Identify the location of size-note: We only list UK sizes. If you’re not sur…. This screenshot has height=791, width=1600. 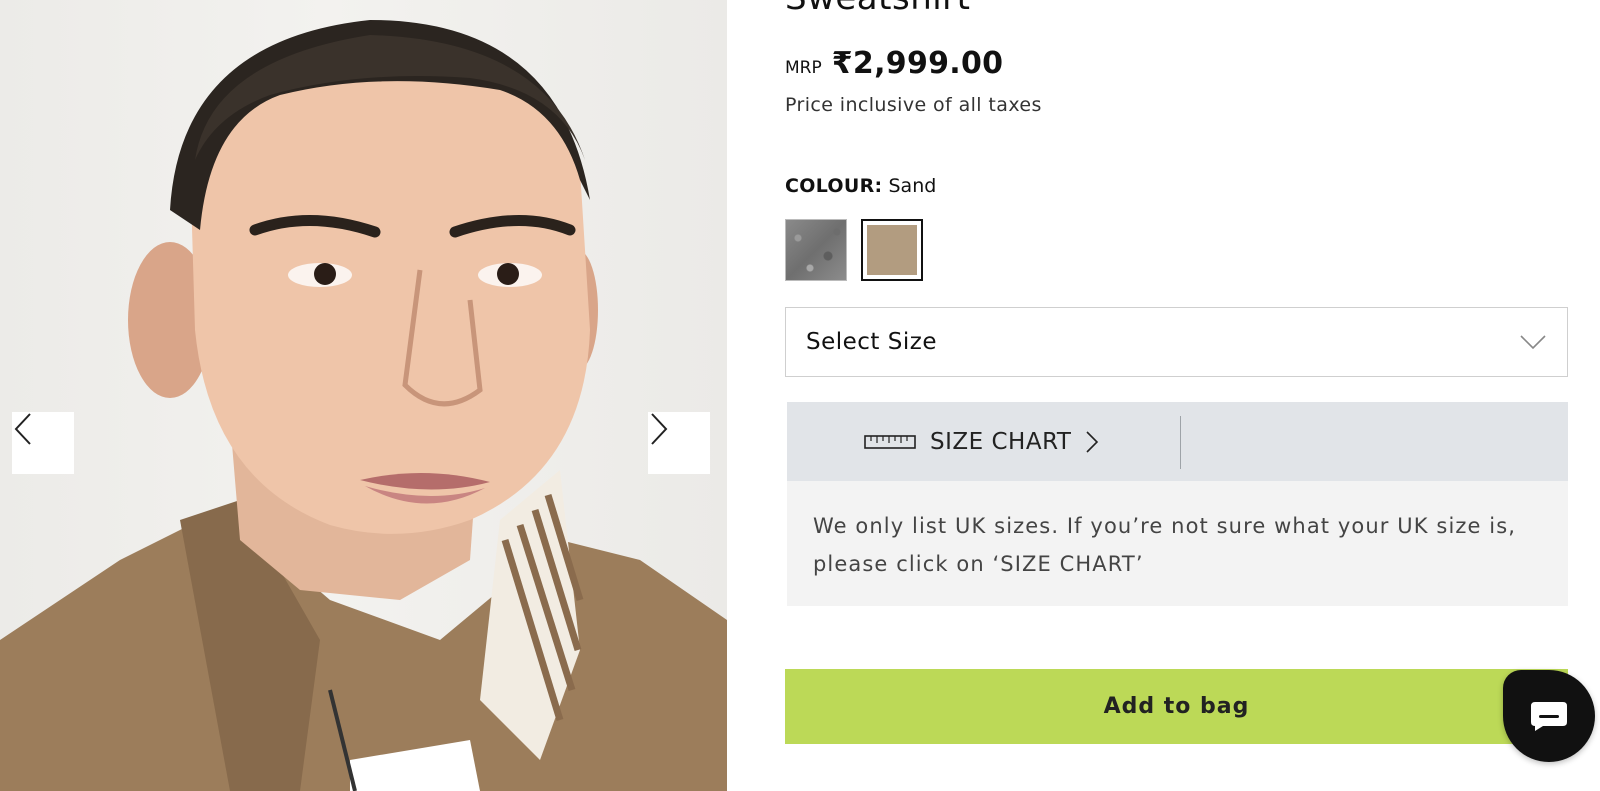
(1165, 545).